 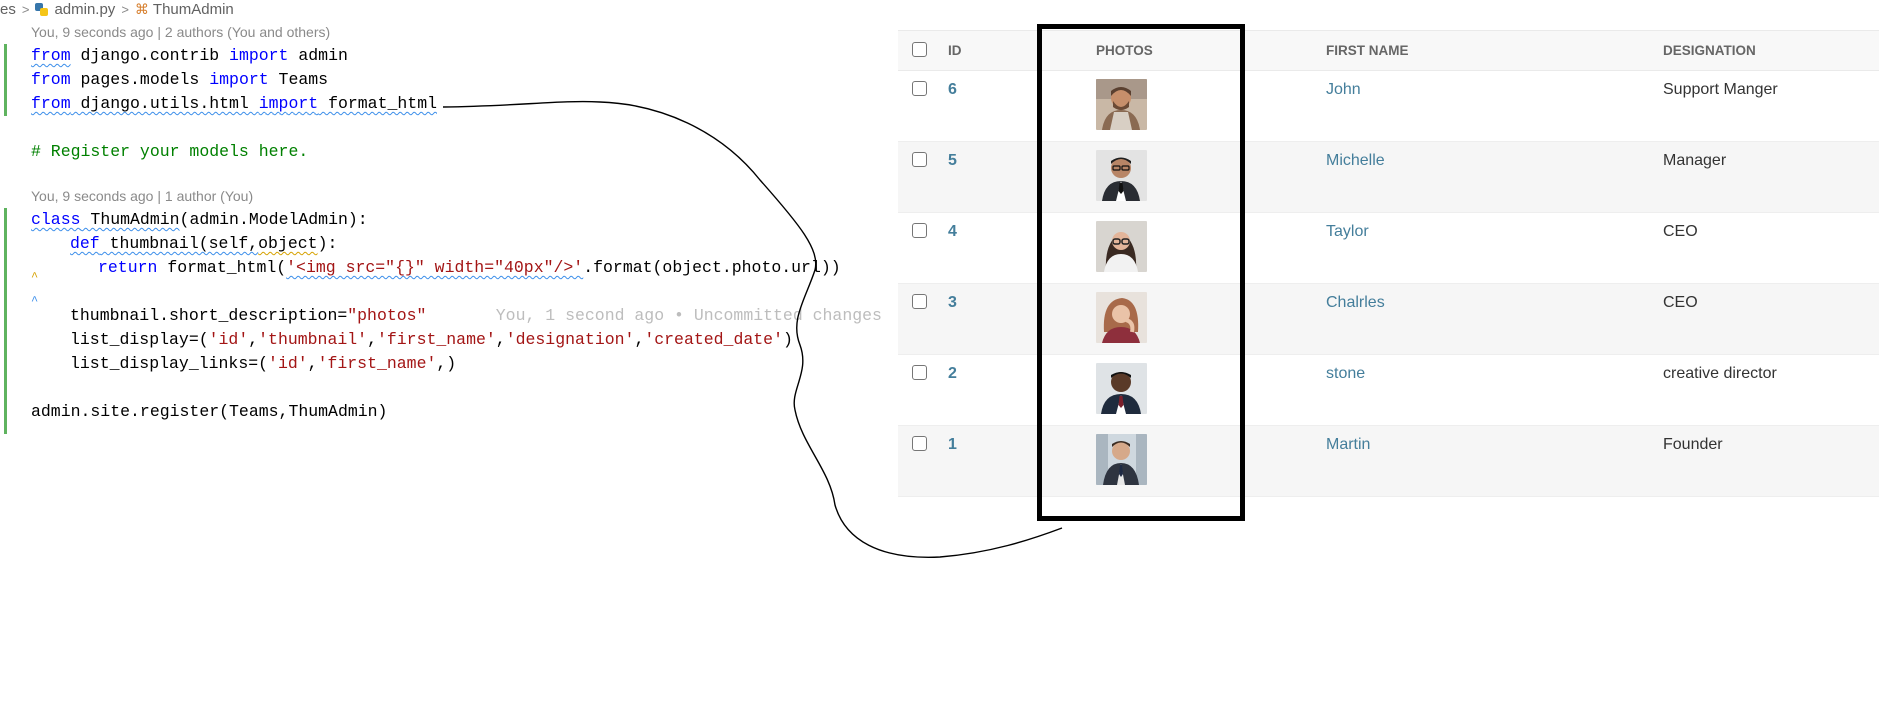 What do you see at coordinates (189, 56) in the screenshot?
I see `code-line-1: from django.contrib import admin` at bounding box center [189, 56].